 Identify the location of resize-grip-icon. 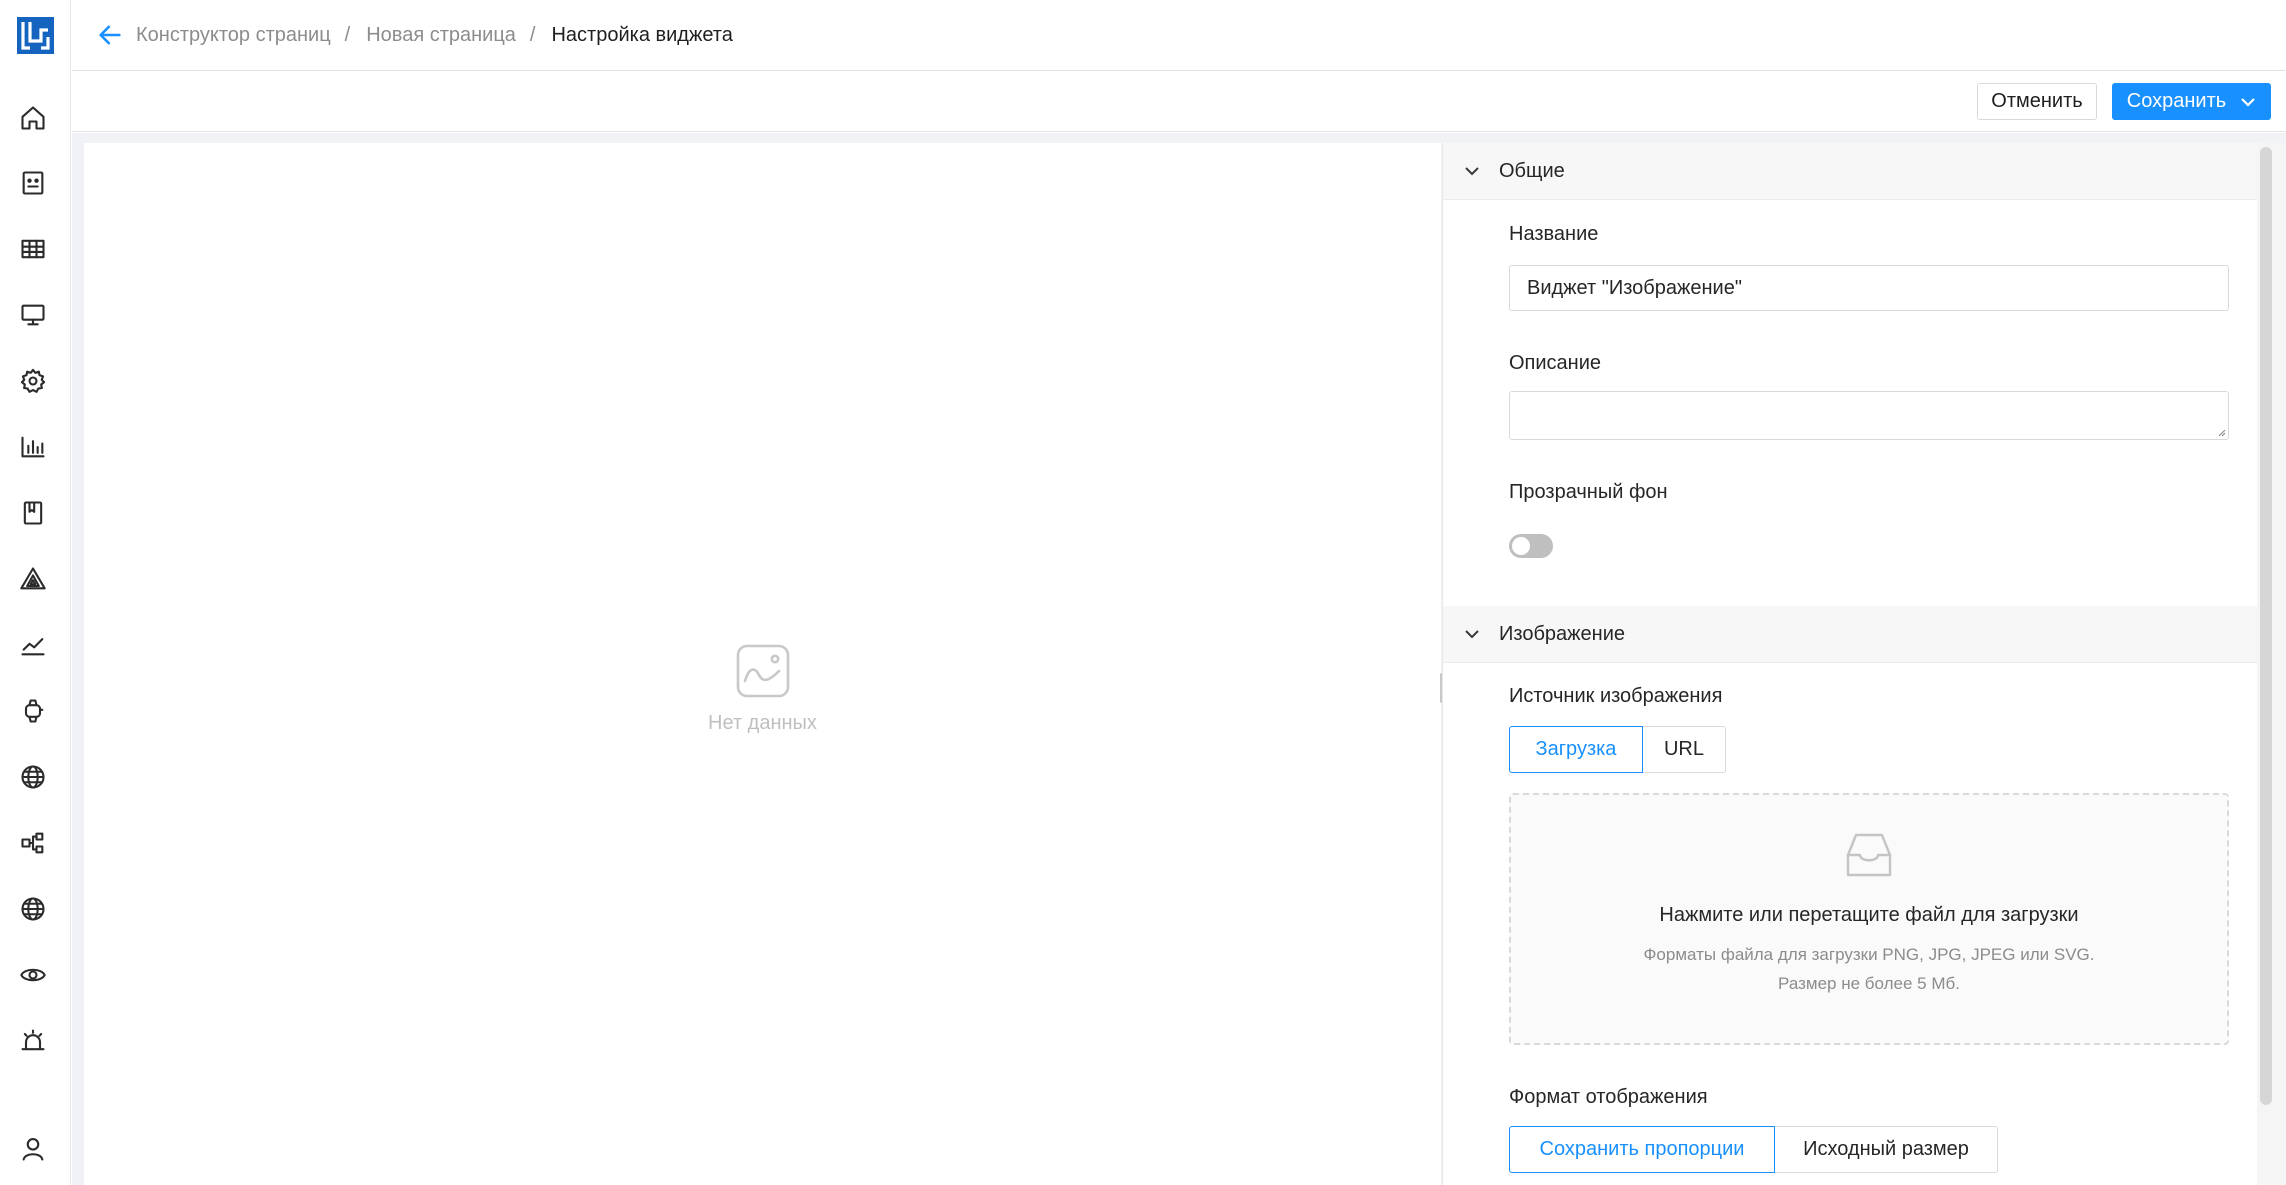
(2221, 432).